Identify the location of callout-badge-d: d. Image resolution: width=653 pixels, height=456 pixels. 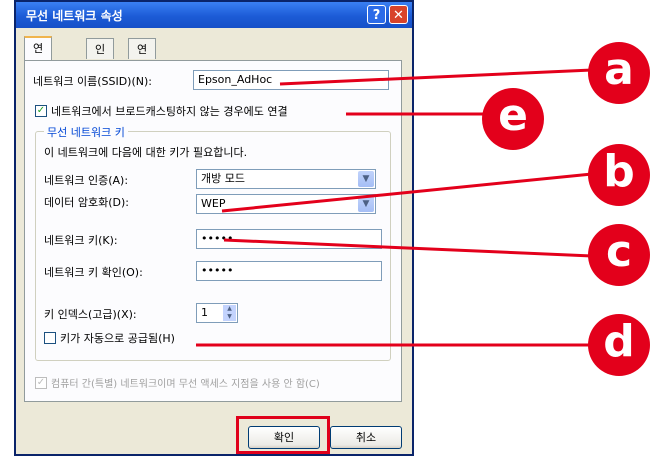
(619, 345).